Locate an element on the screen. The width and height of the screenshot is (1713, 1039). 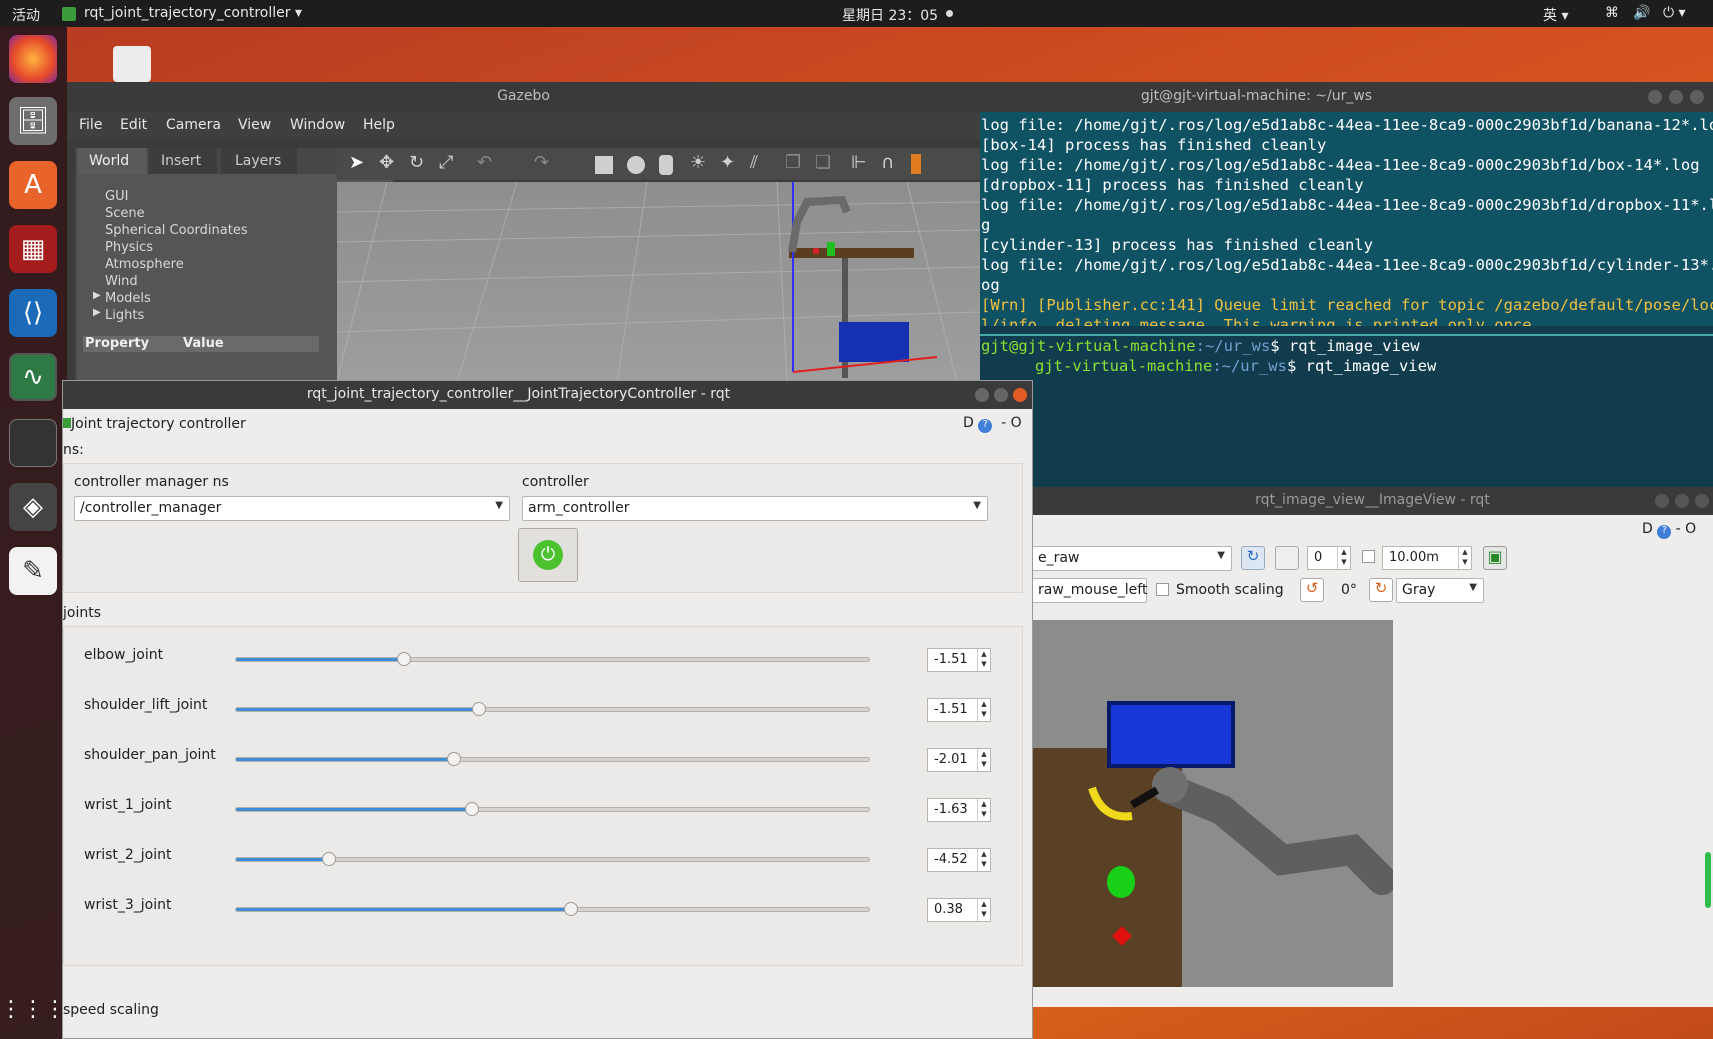
sphere-shape-icon is located at coordinates (636, 165).